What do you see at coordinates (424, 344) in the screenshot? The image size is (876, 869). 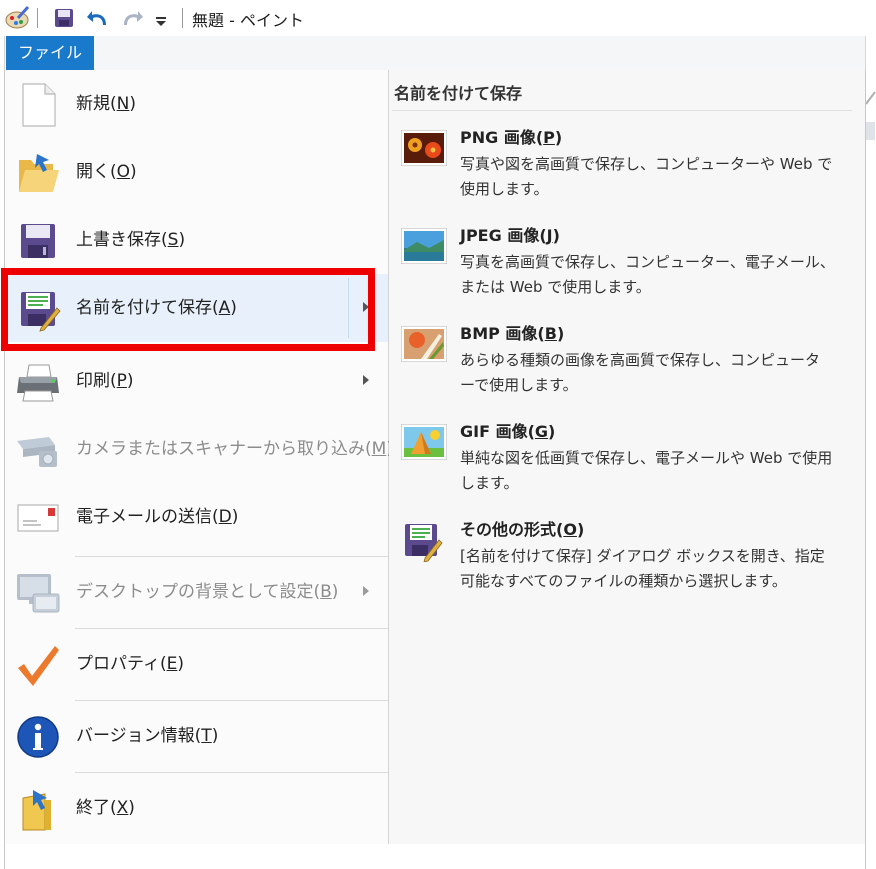 I see `bmp-image-icon` at bounding box center [424, 344].